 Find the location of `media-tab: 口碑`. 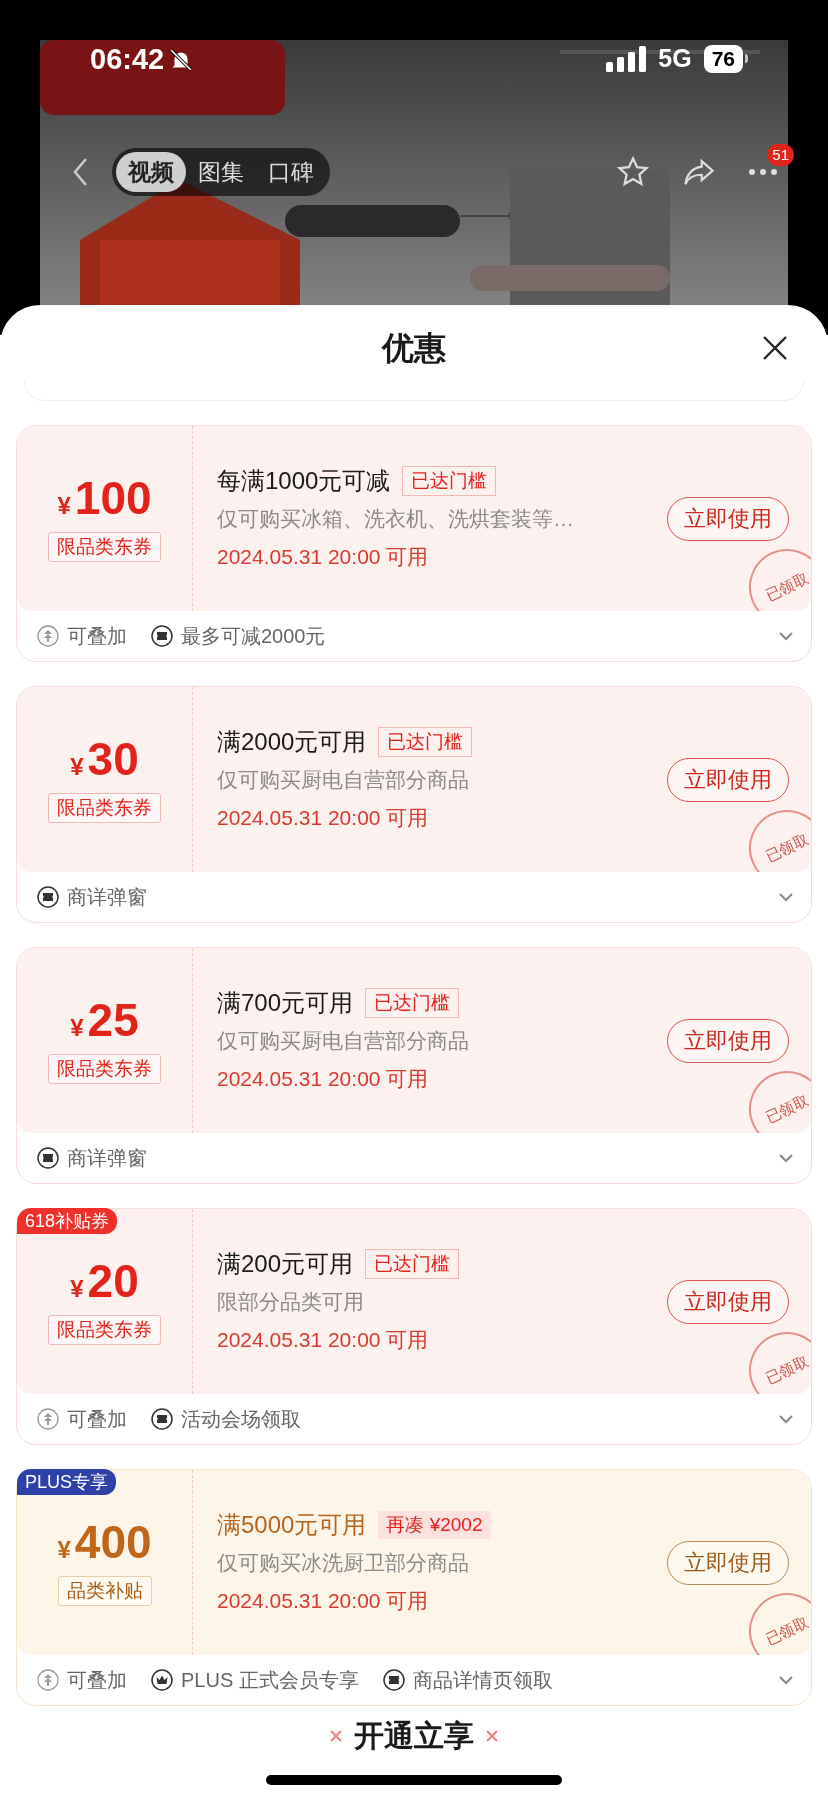

media-tab: 口碑 is located at coordinates (291, 172).